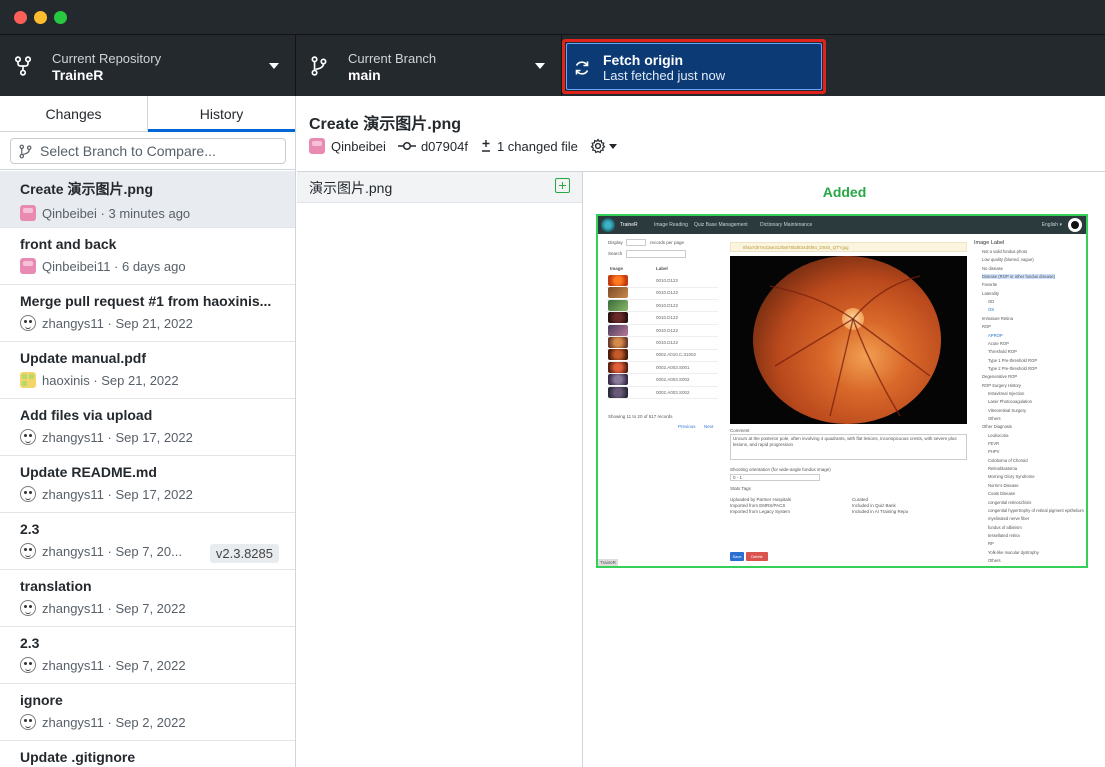  What do you see at coordinates (86, 415) in the screenshot?
I see `commit-list-title: Add files via upload` at bounding box center [86, 415].